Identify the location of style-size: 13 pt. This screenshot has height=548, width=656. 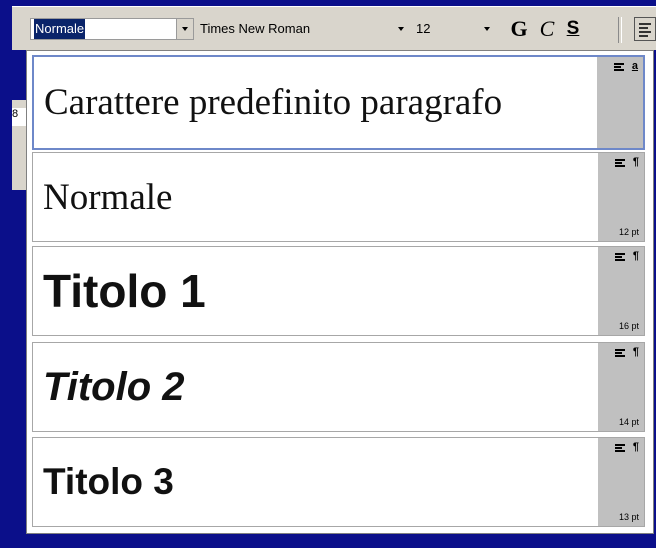
(628, 517).